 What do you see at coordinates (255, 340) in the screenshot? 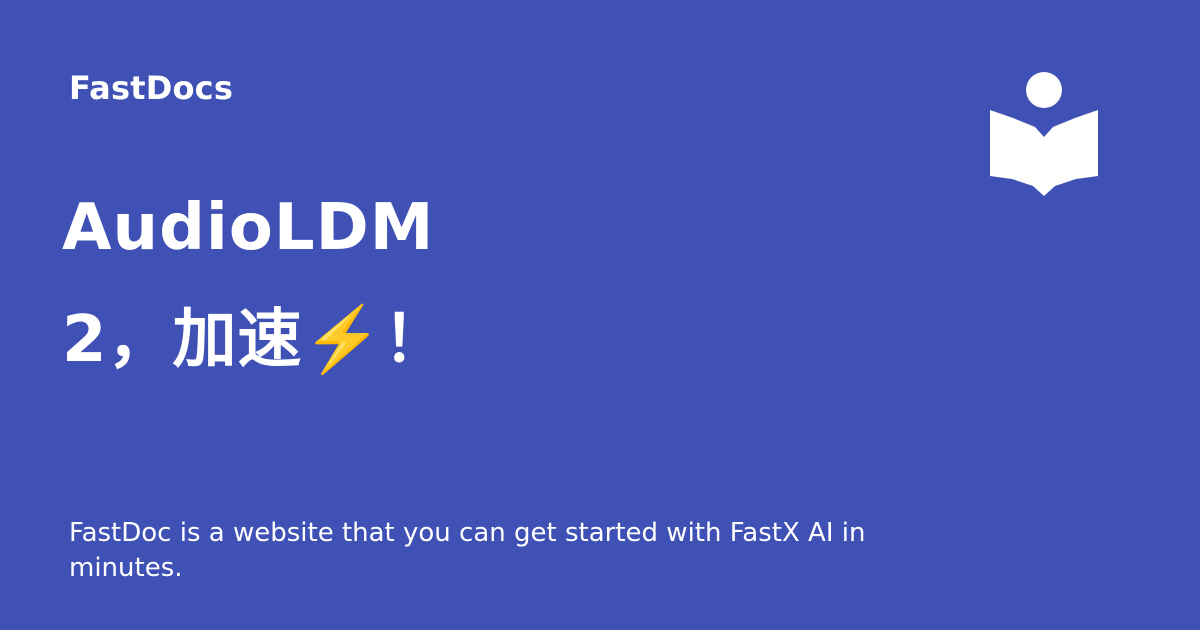
I see `title-line-2: 2，加速⚡️！` at bounding box center [255, 340].